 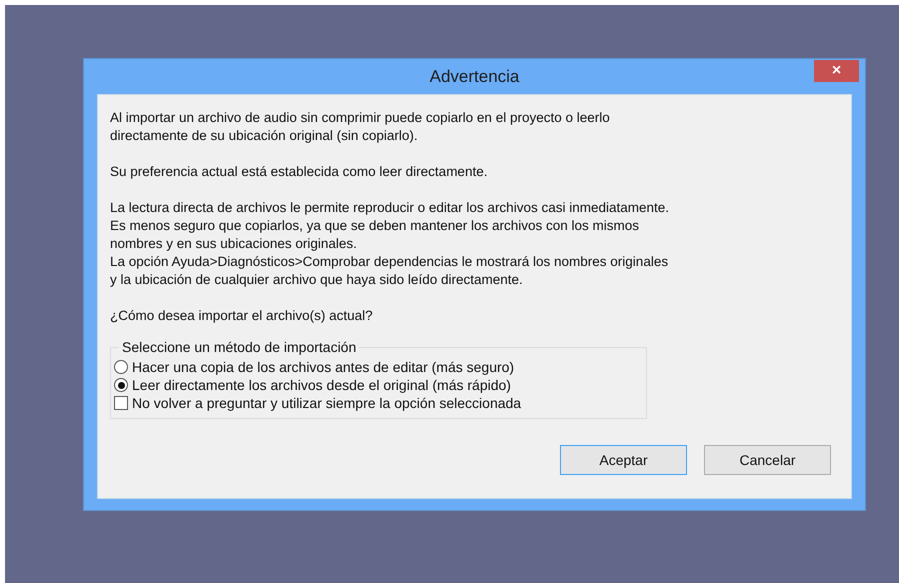 I want to click on dialog-button: Aceptar, so click(x=623, y=460).